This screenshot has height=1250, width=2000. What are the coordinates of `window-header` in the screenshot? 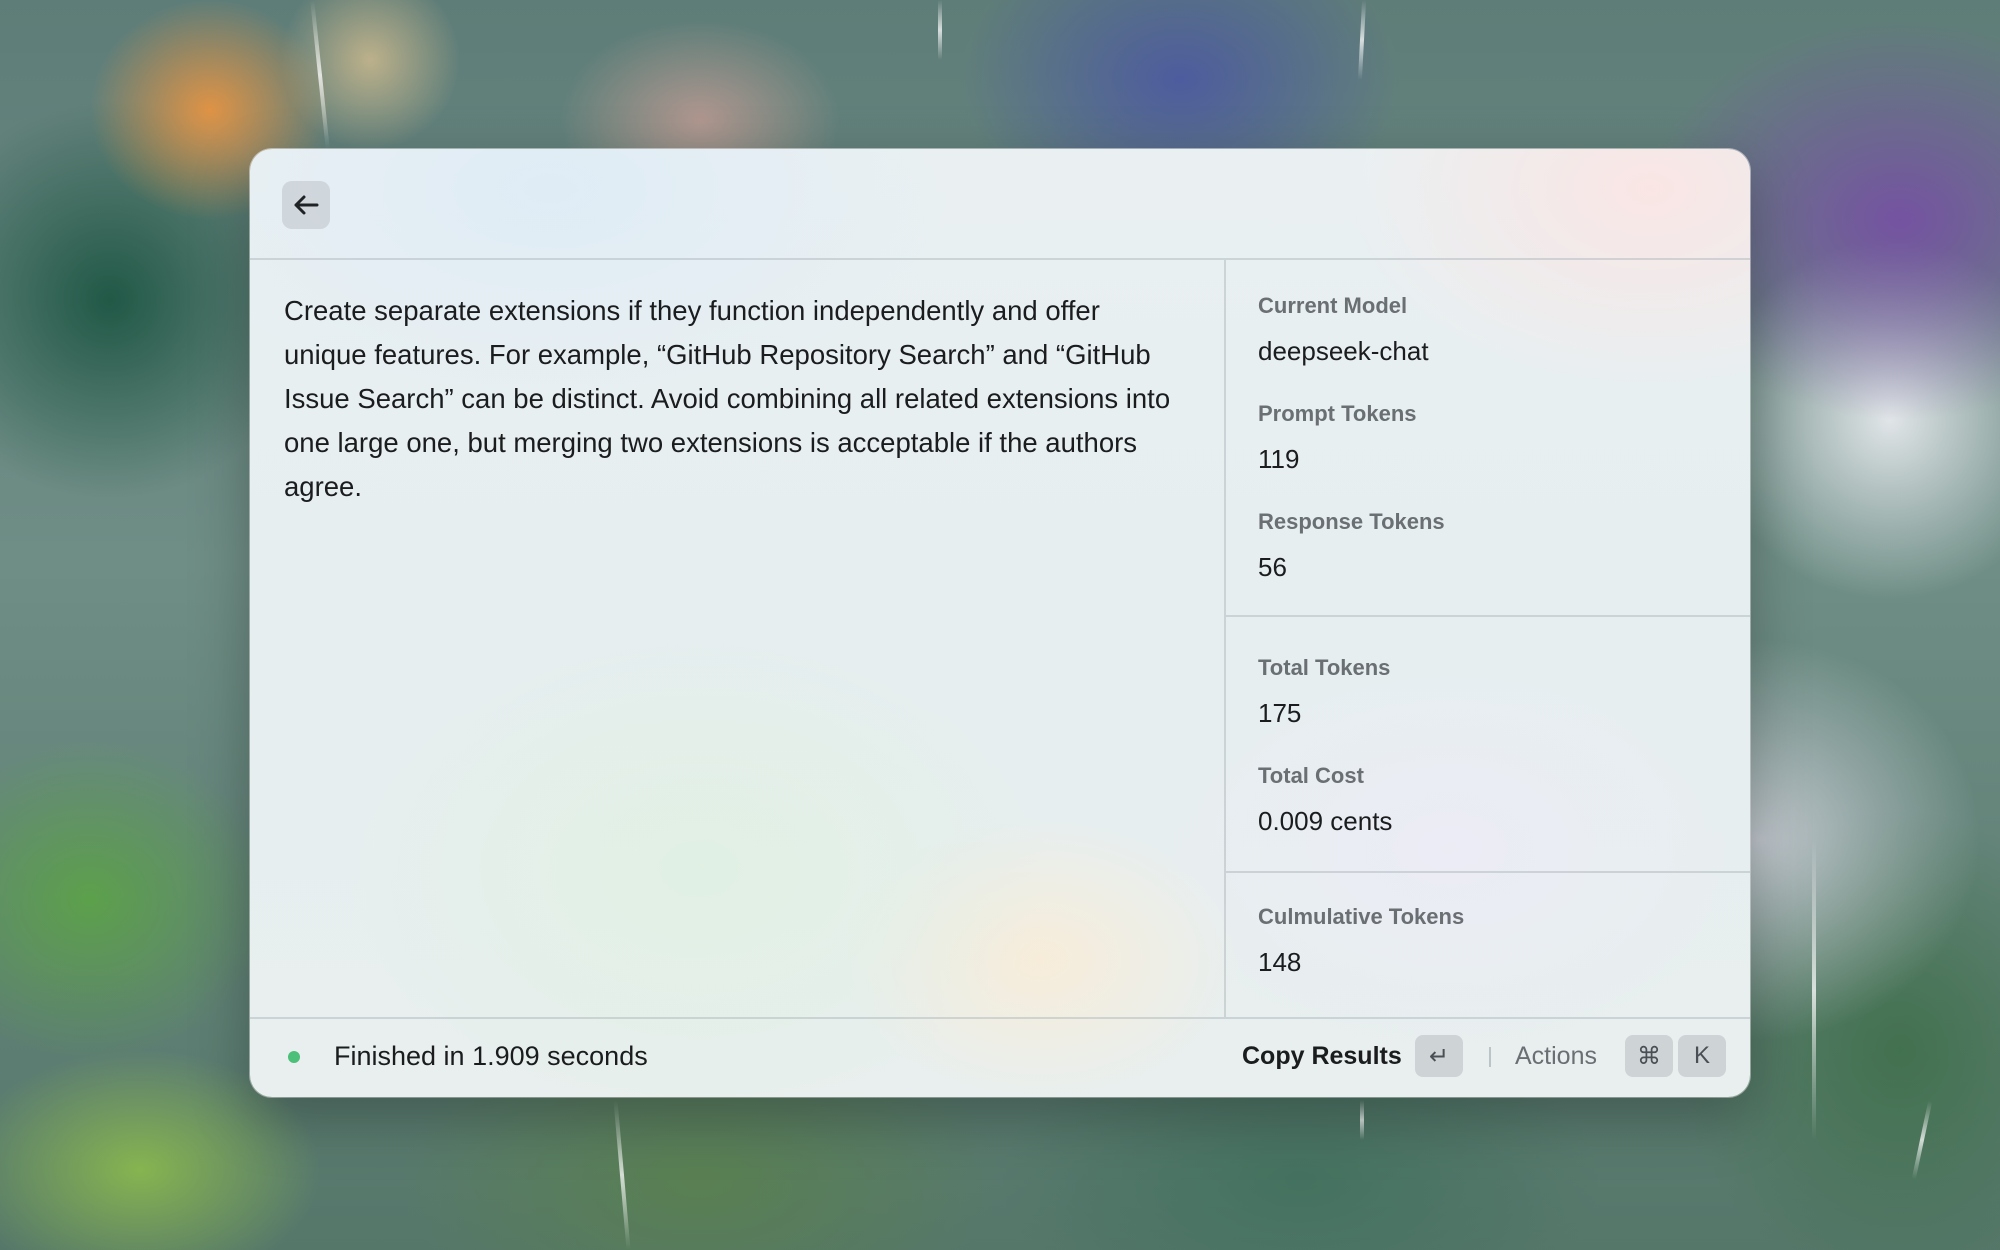 It's located at (1000, 204).